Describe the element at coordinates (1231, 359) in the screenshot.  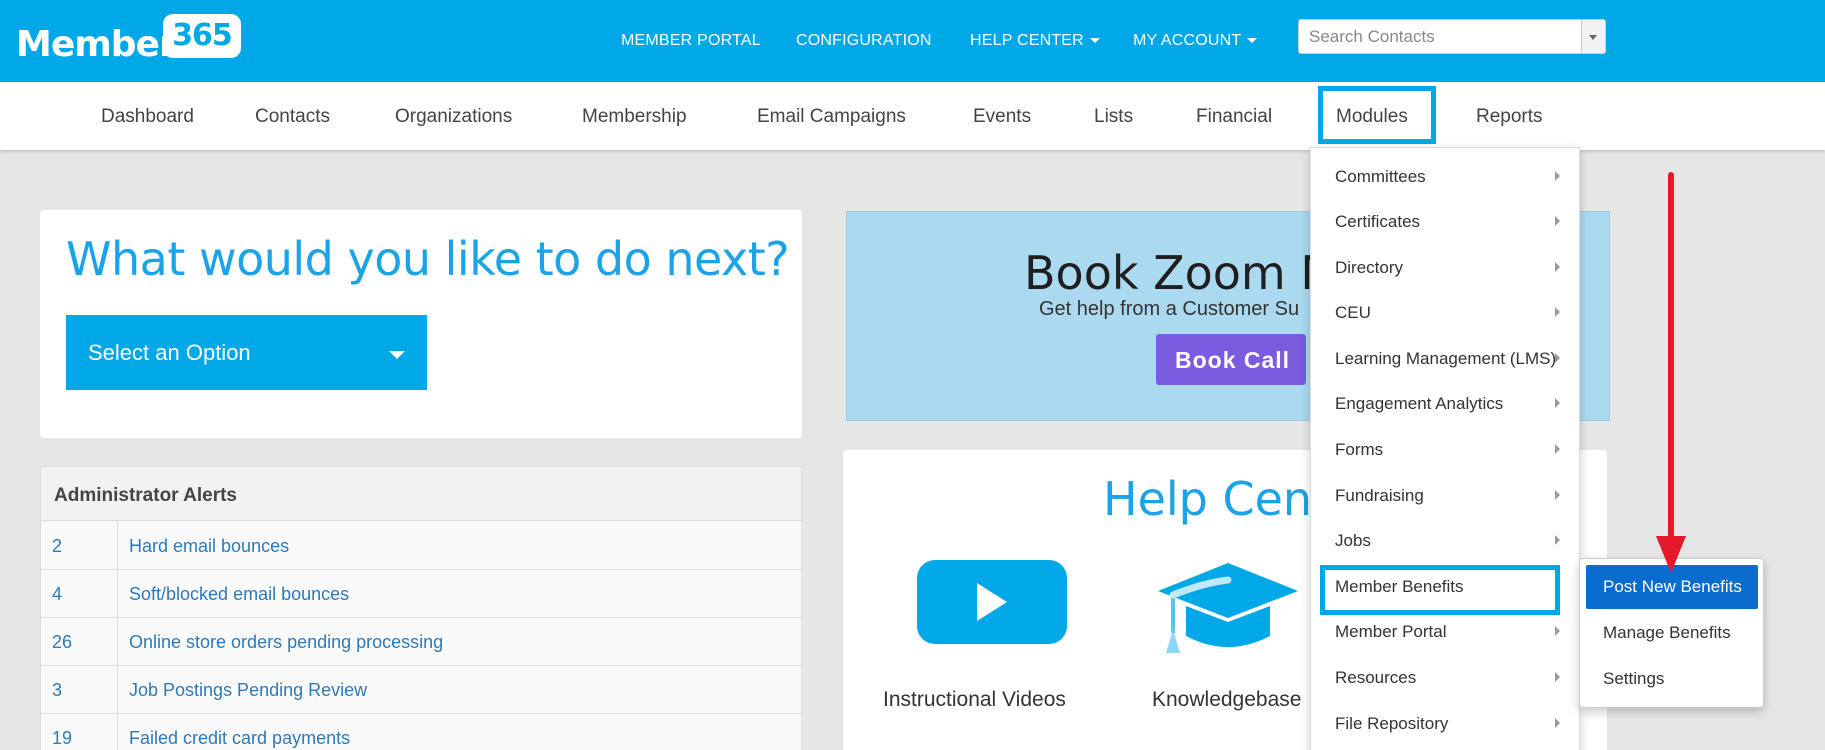
I see `book-call-button: Book Call` at that location.